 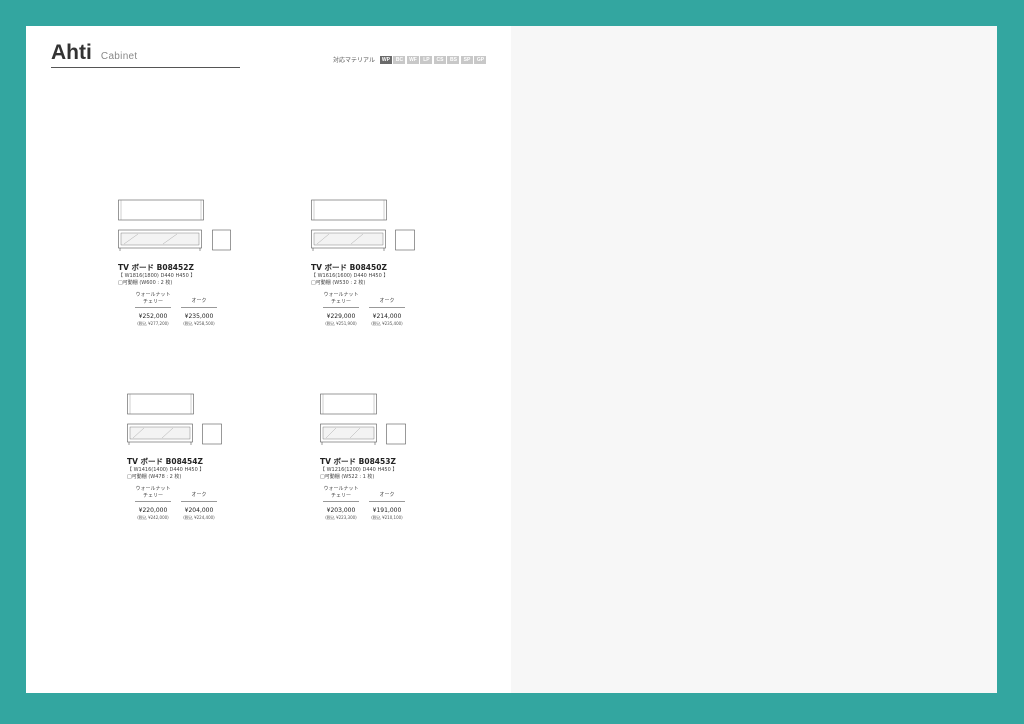 What do you see at coordinates (347, 477) in the screenshot?
I see `product-note: □可動棚 (W522 : 1 枚)` at bounding box center [347, 477].